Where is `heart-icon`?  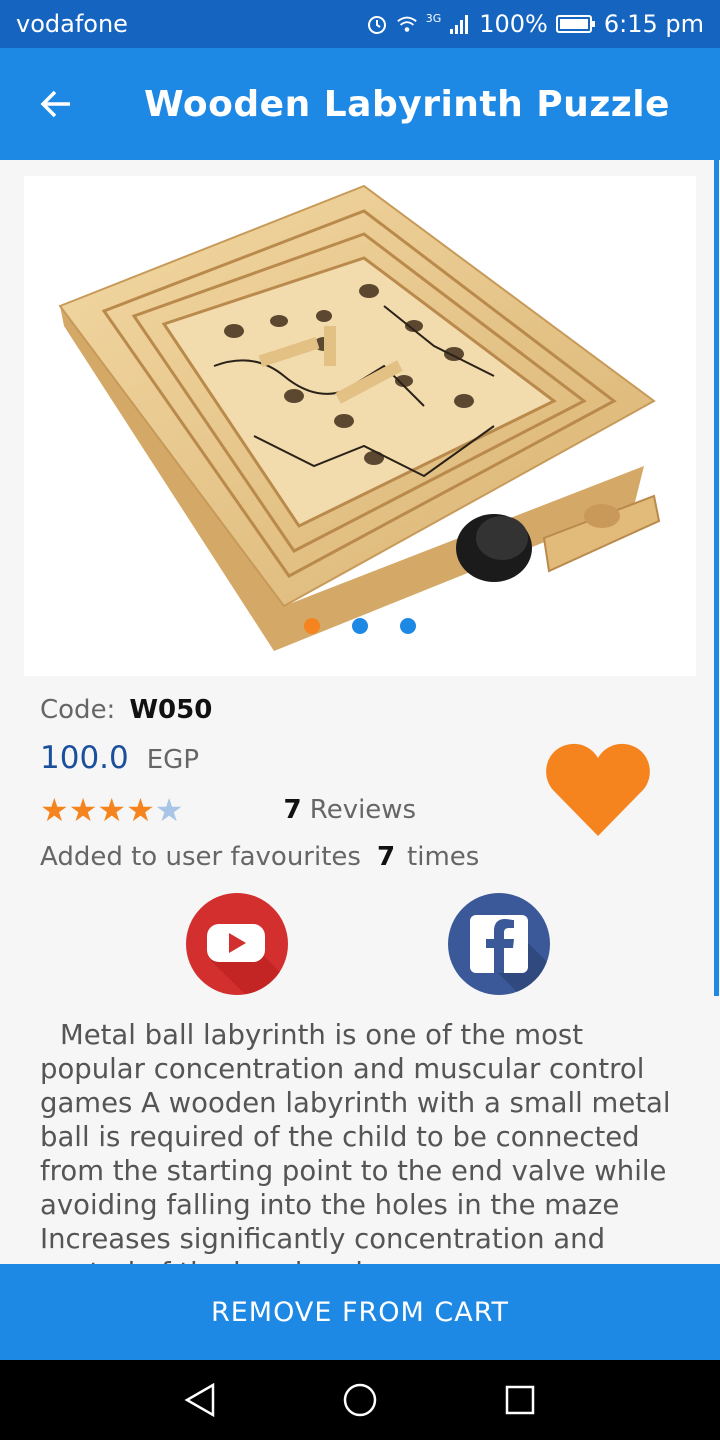
heart-icon is located at coordinates (598, 789).